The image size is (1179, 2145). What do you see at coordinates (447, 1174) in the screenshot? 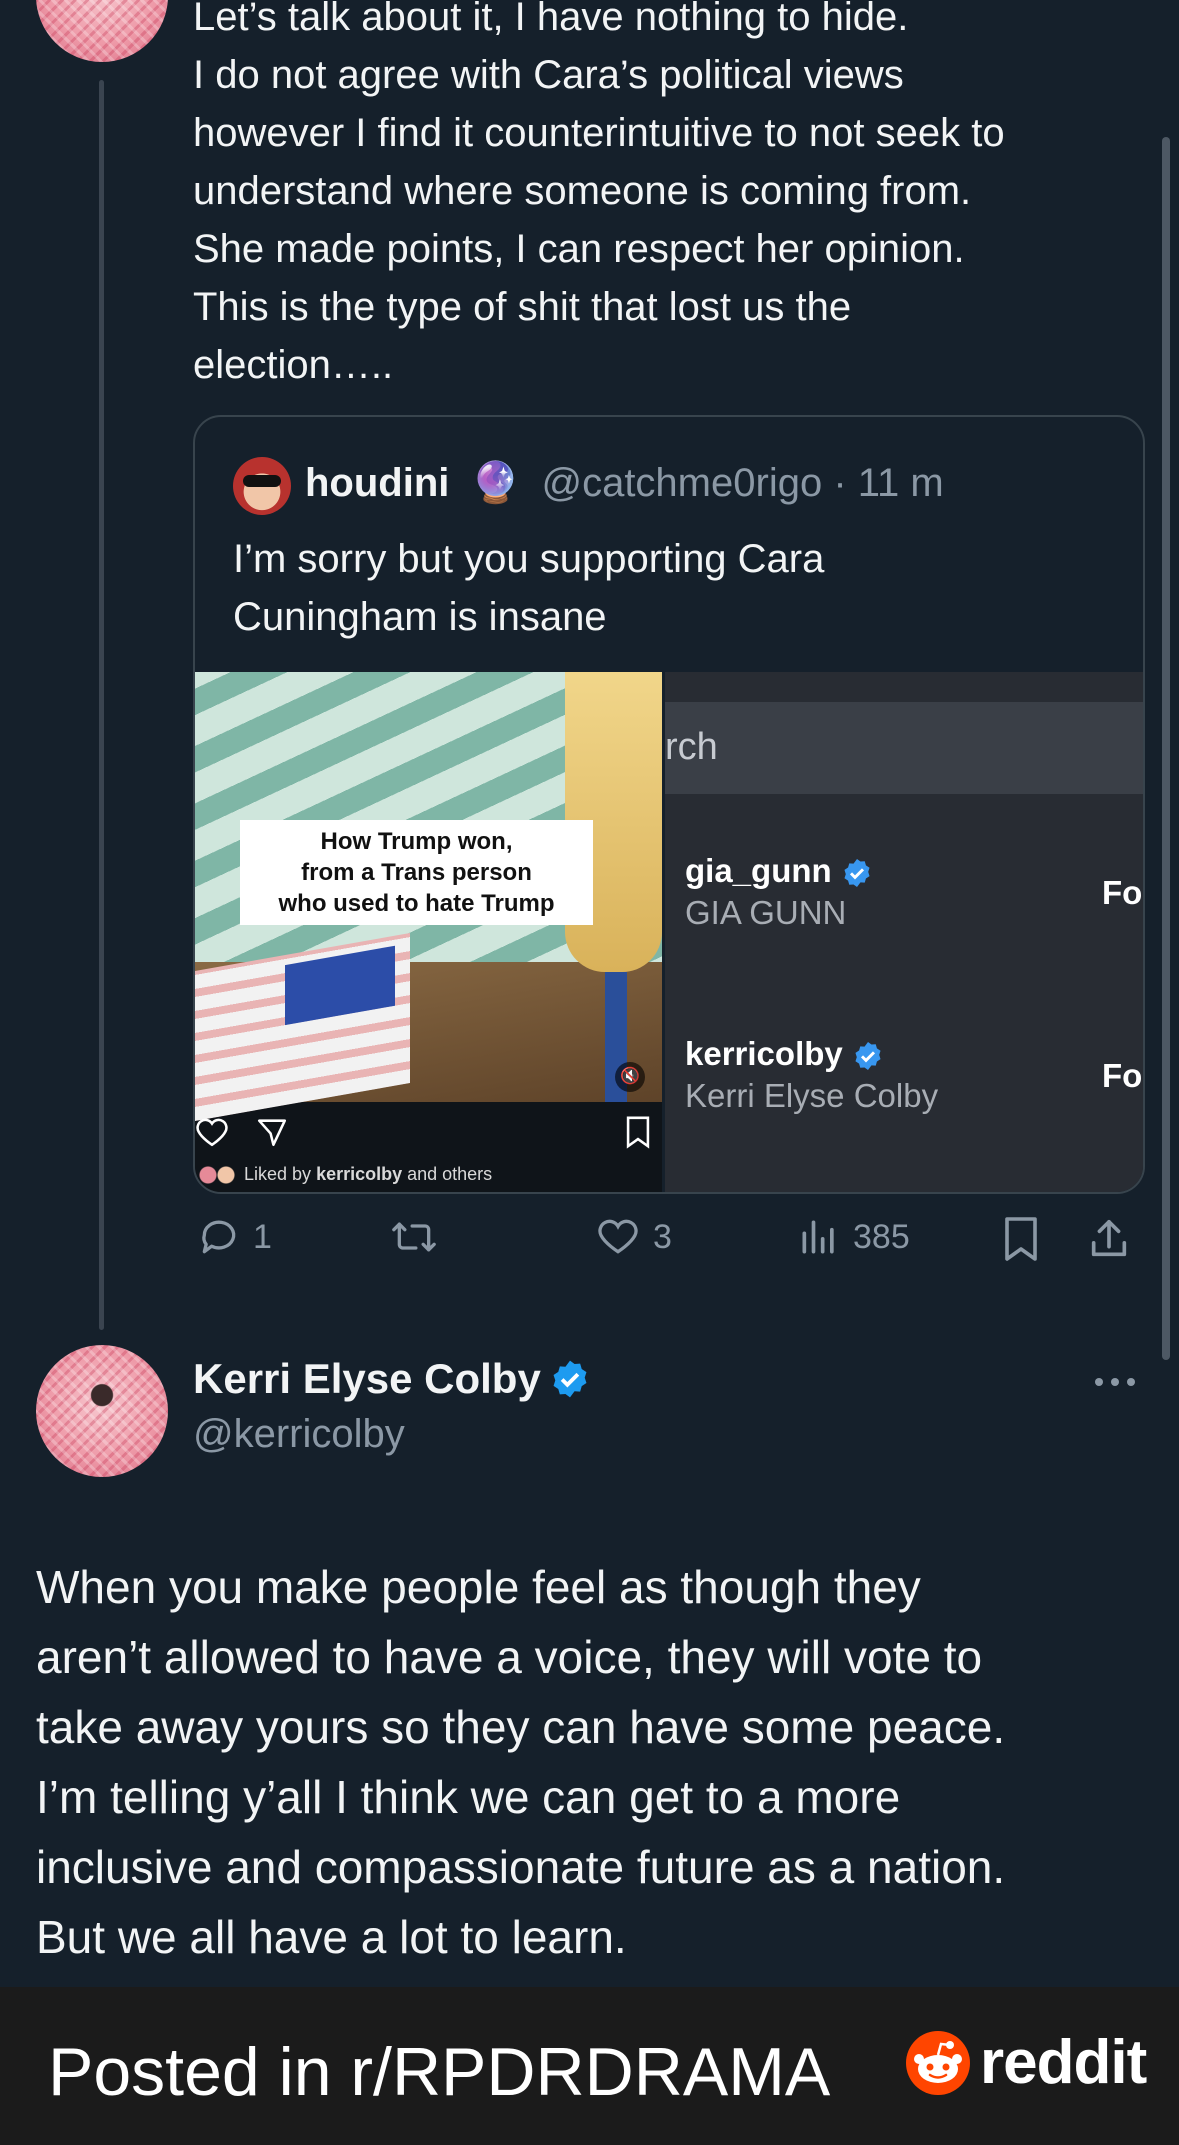
I see `liked-by-suffix: and others` at bounding box center [447, 1174].